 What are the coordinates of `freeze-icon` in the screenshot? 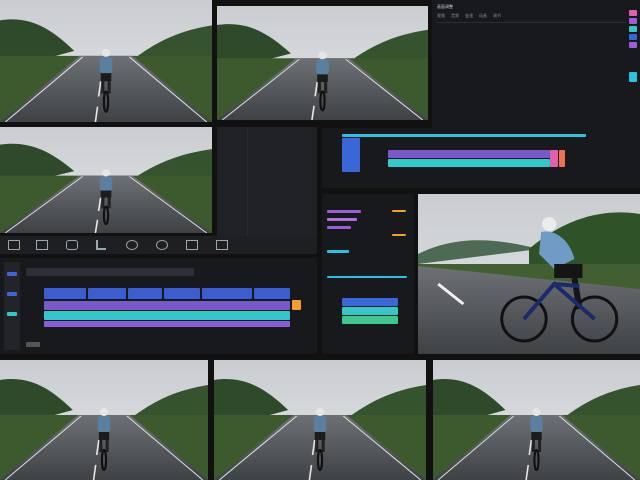 It's located at (72, 245).